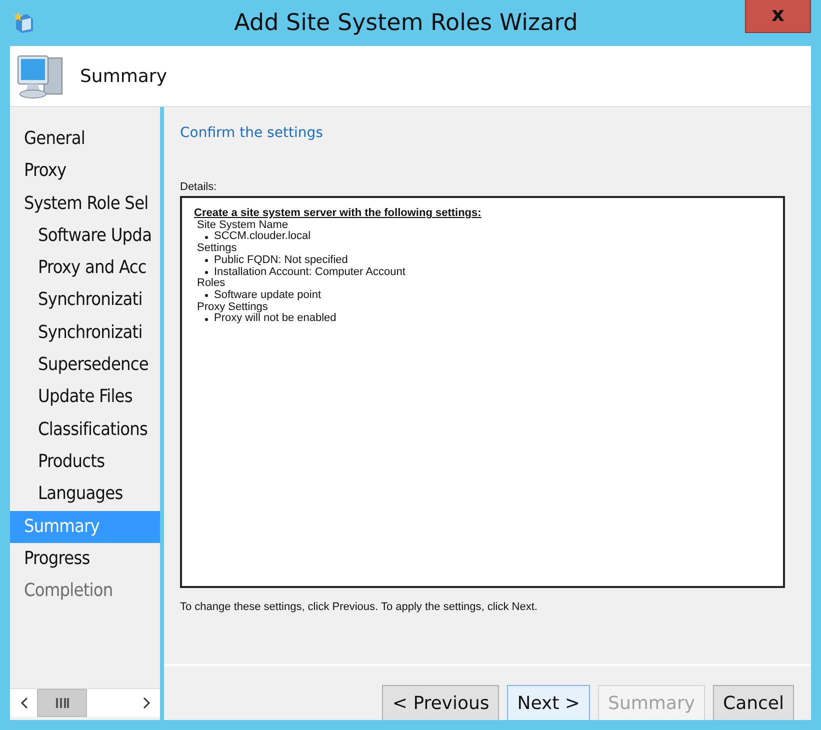 The height and width of the screenshot is (730, 821). Describe the element at coordinates (85, 462) in the screenshot. I see `sidebar-item: Products` at that location.